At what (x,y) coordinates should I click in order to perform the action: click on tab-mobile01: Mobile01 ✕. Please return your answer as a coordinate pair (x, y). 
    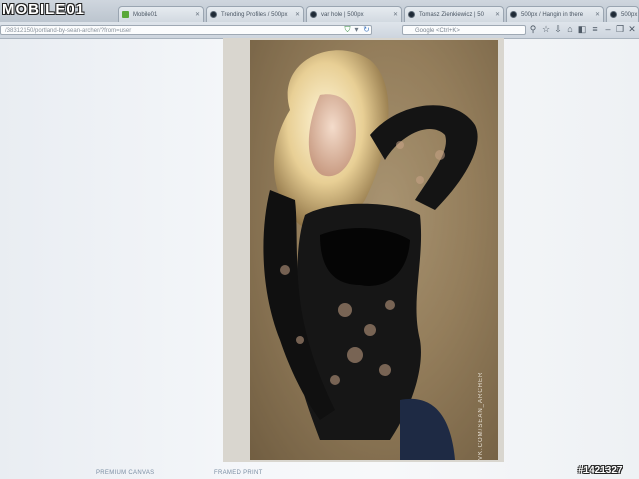
    Looking at the image, I should click on (161, 14).